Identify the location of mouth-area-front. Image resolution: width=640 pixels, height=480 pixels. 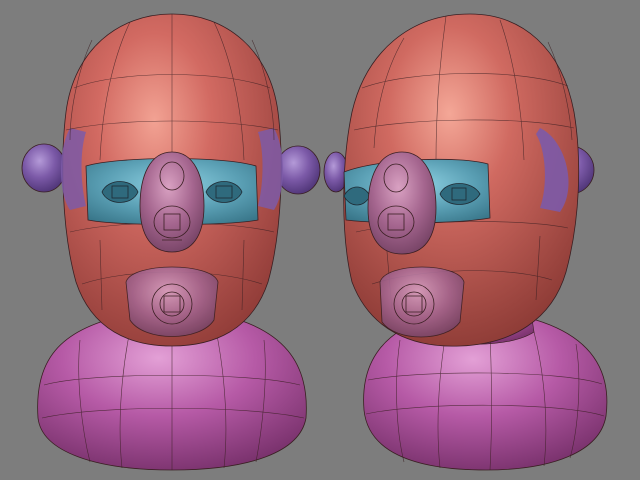
(172, 301).